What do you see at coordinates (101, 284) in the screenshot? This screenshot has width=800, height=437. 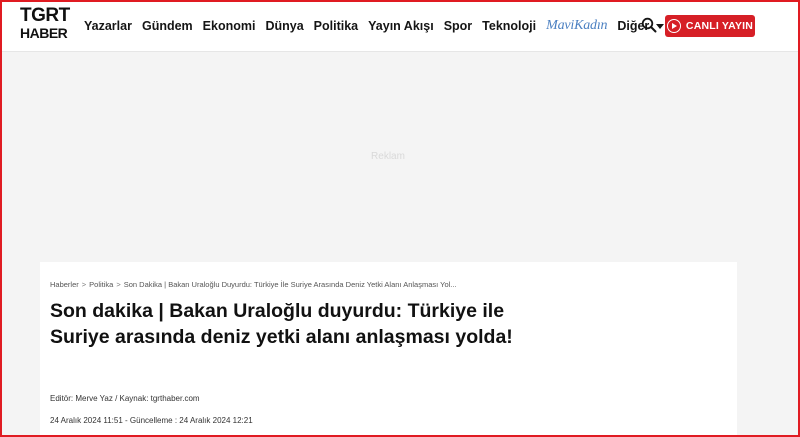 I see `breadcrumb-item-politika: Politika` at bounding box center [101, 284].